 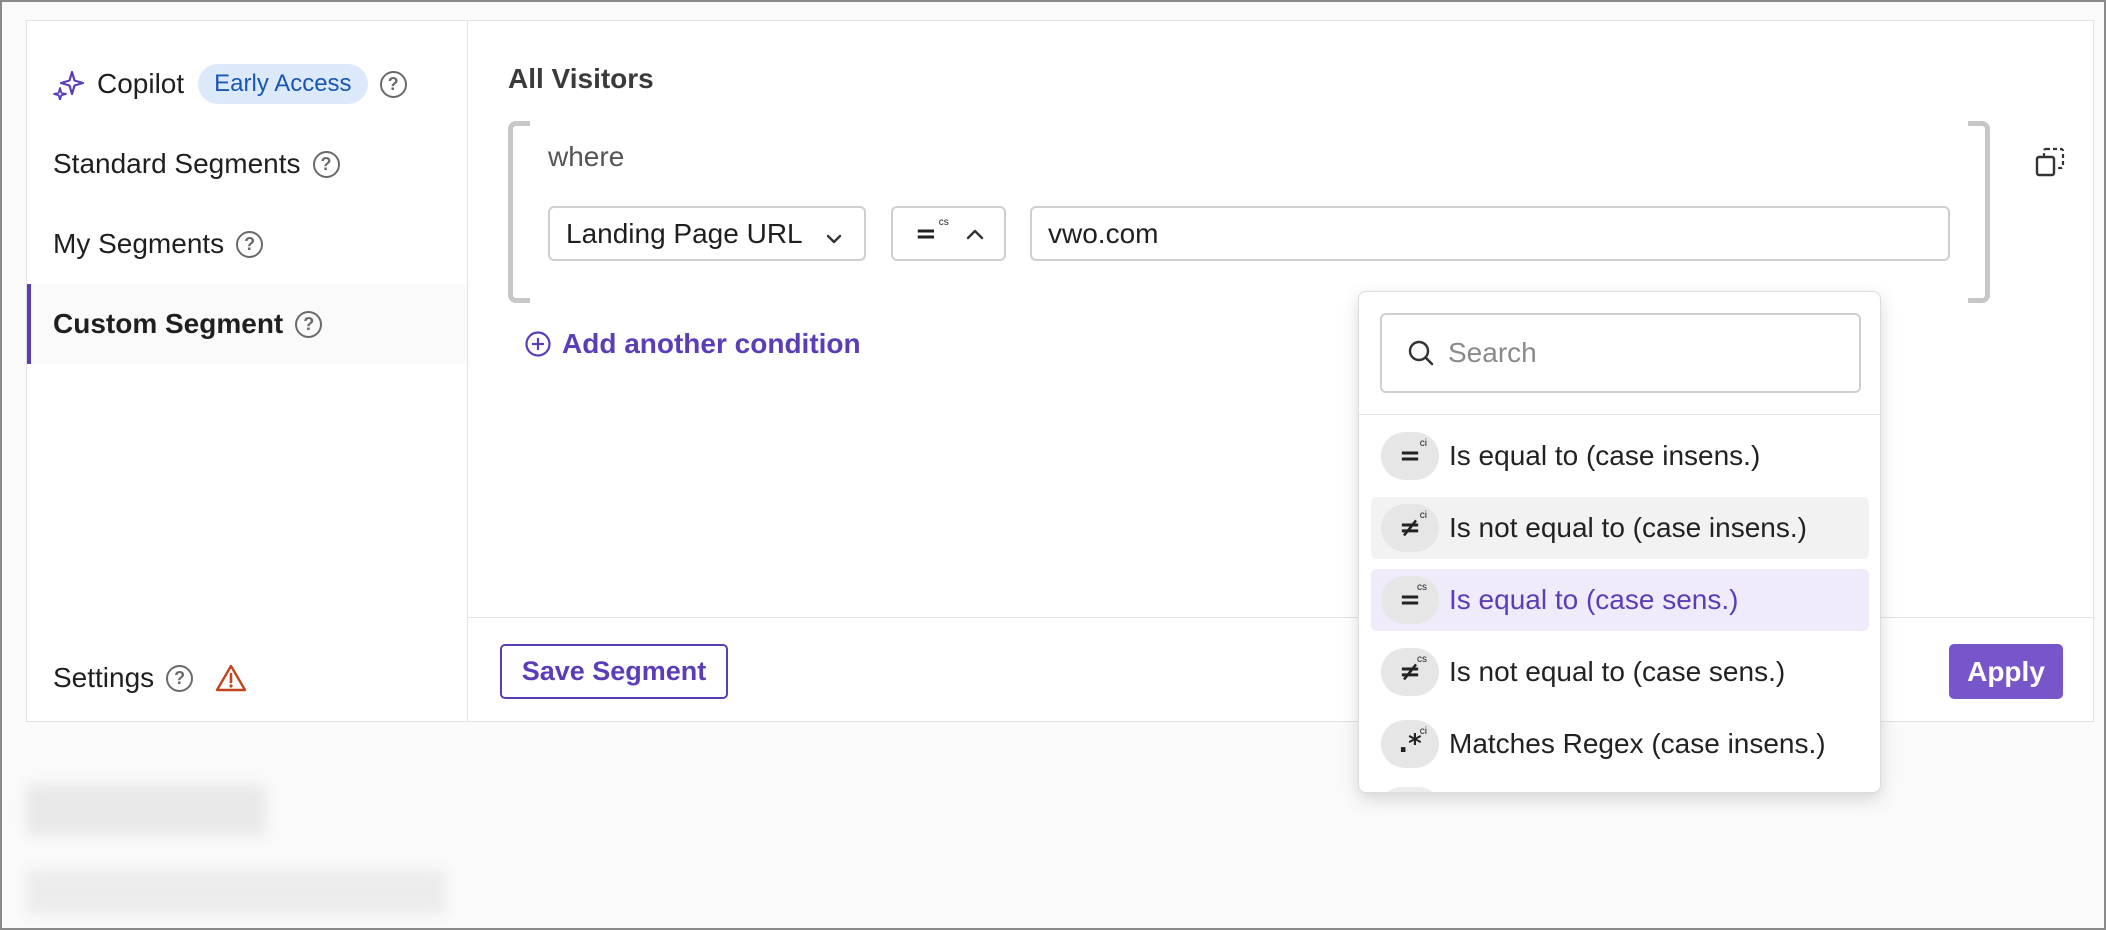 What do you see at coordinates (177, 163) in the screenshot?
I see `sidebar-item-label: Standard Segments` at bounding box center [177, 163].